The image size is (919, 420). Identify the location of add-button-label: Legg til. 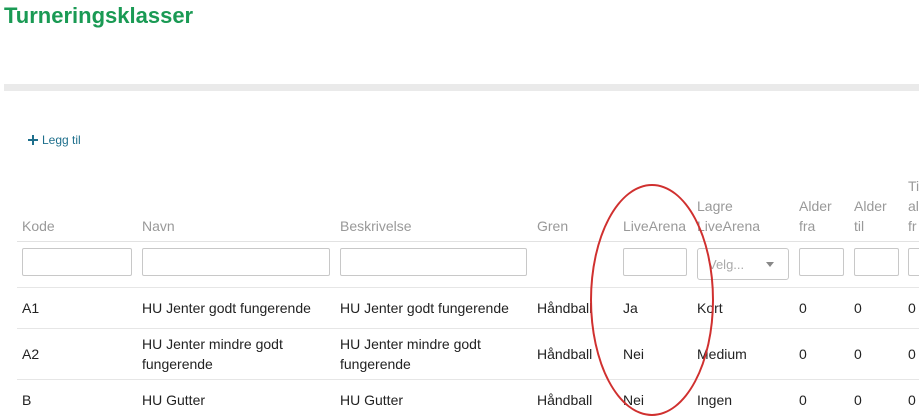
(61, 140).